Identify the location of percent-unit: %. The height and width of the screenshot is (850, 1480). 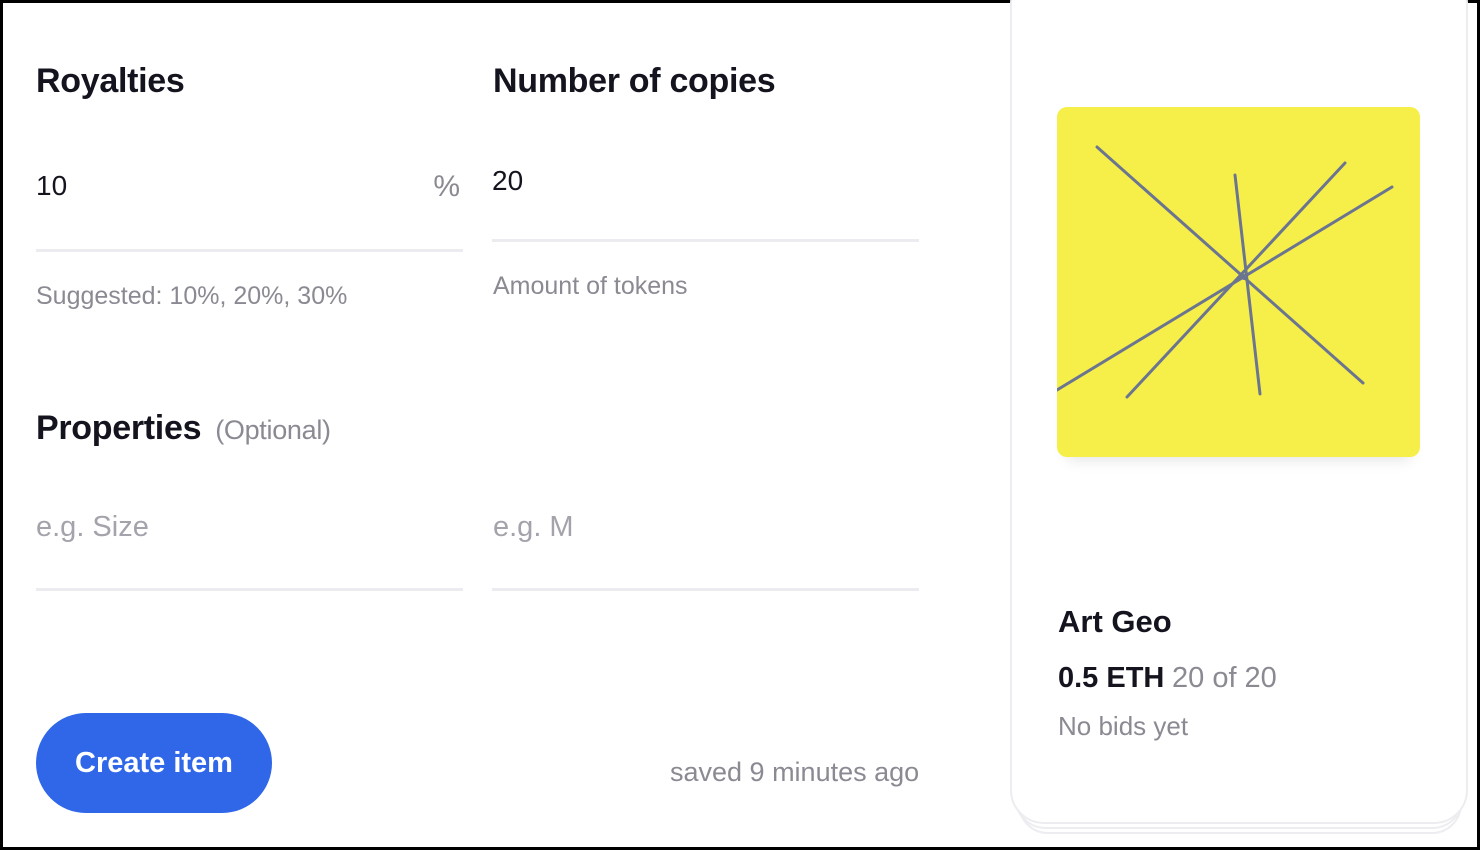
(446, 186).